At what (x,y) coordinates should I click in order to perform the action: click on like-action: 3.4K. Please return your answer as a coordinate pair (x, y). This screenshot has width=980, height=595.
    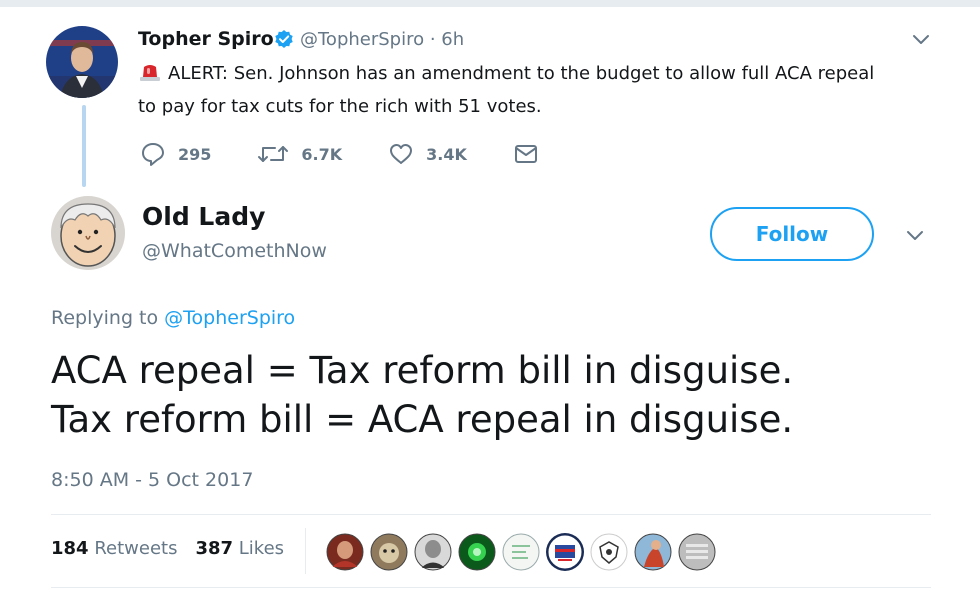
    Looking at the image, I should click on (427, 154).